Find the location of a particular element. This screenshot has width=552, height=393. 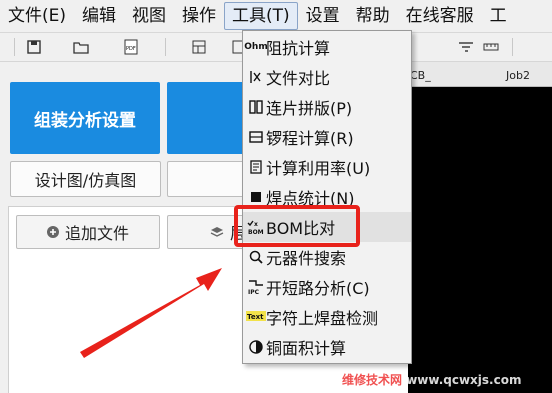

watermark: 汽车维修技术网 www.qcwxjs.com is located at coordinates (419, 379).